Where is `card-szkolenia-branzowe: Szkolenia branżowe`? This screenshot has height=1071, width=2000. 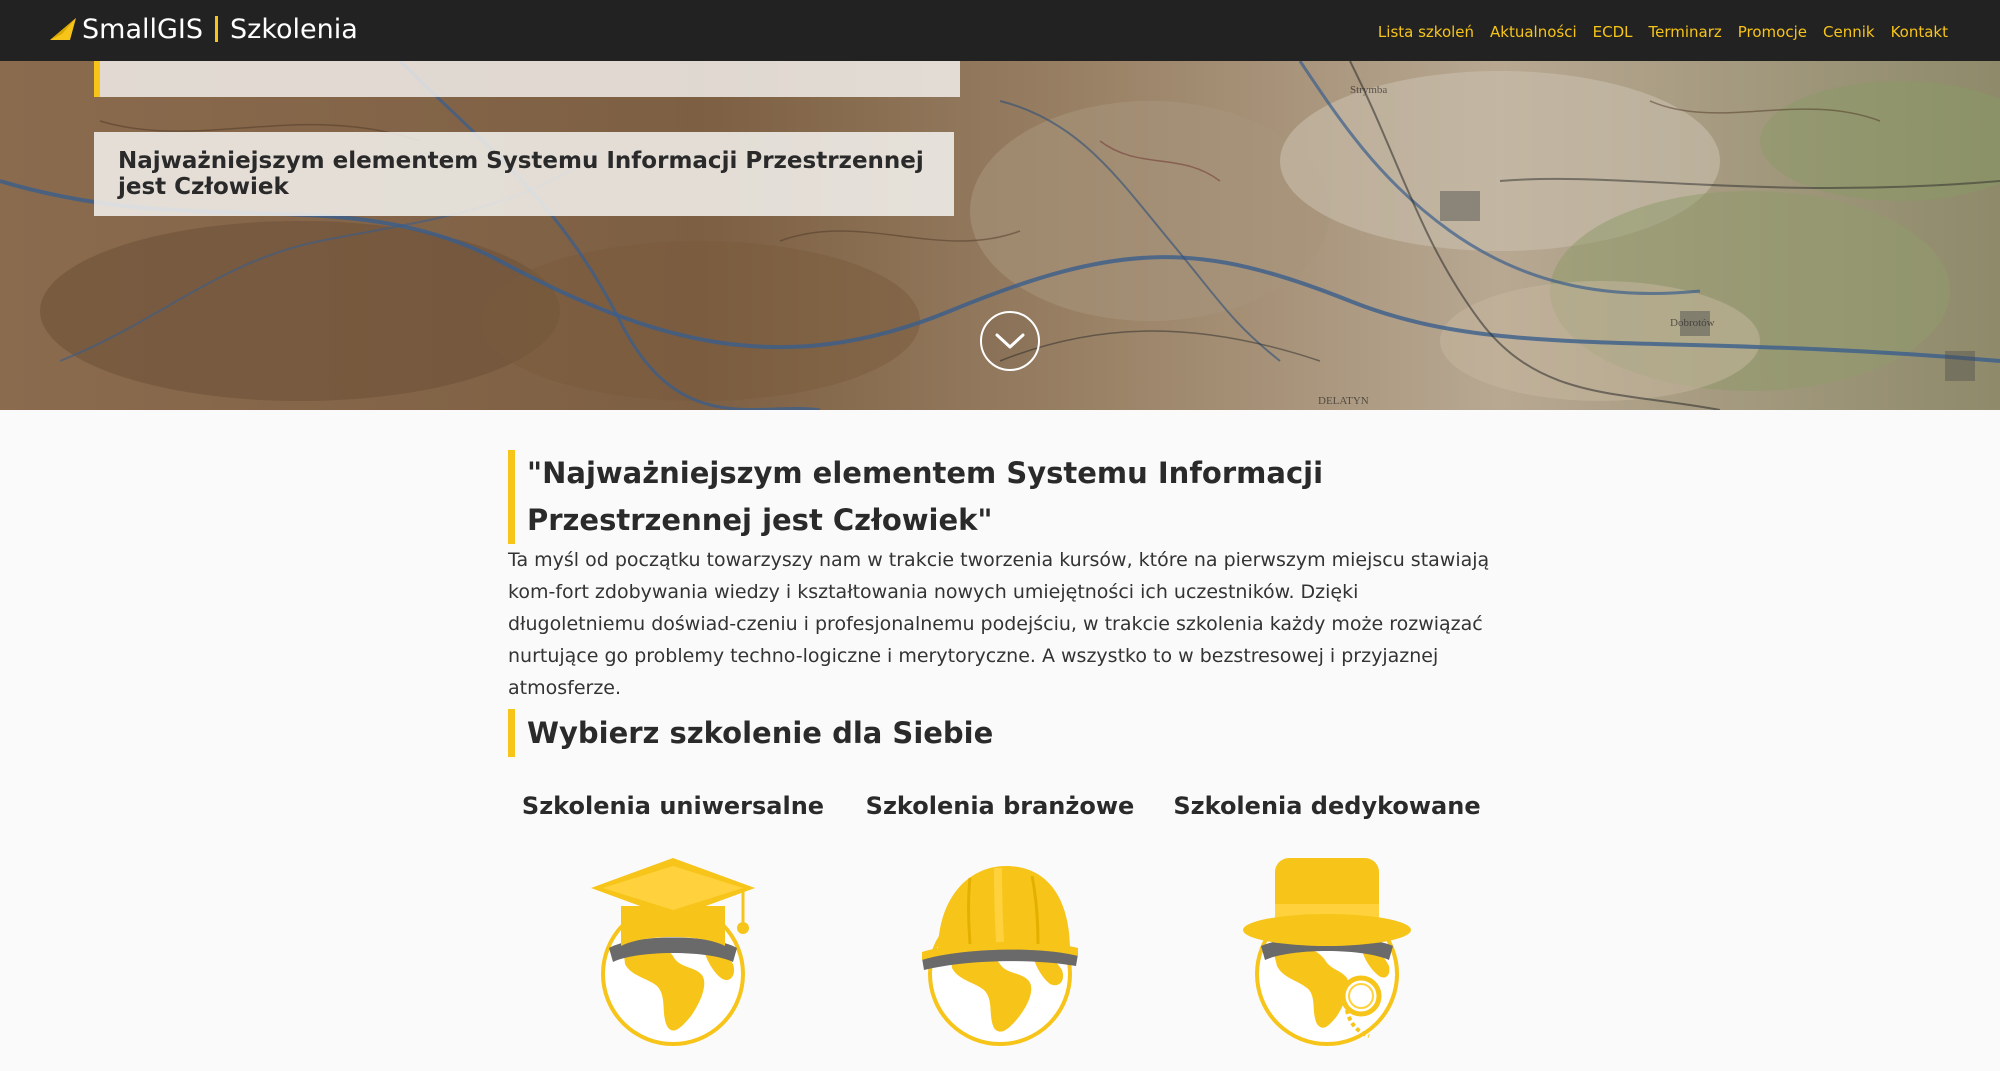 card-szkolenia-branzowe: Szkolenia branżowe is located at coordinates (1000, 928).